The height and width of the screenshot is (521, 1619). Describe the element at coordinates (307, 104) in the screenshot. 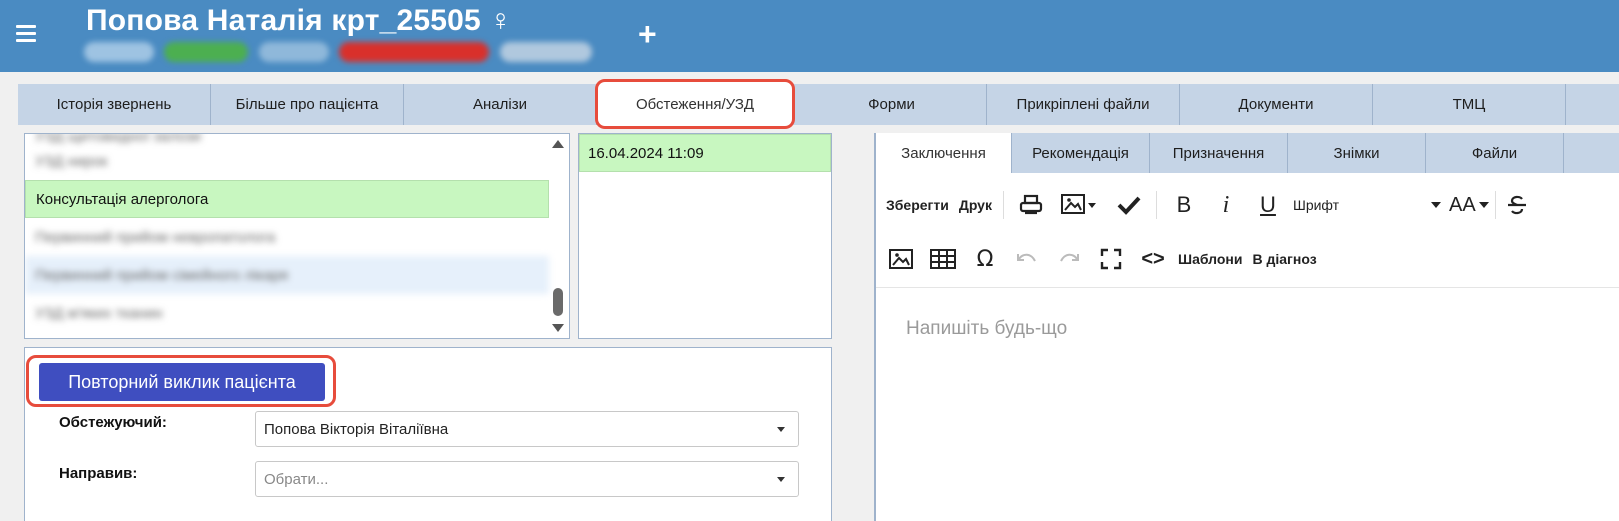

I see `tab-patient-info: Більше про пацієнта` at that location.